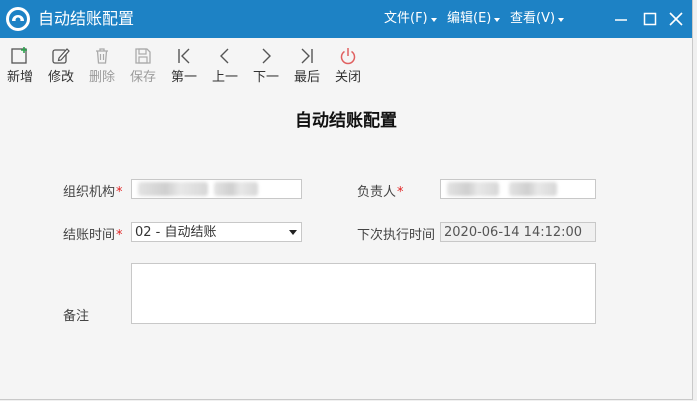  Describe the element at coordinates (142, 77) in the screenshot. I see `save-label: 保存` at that location.